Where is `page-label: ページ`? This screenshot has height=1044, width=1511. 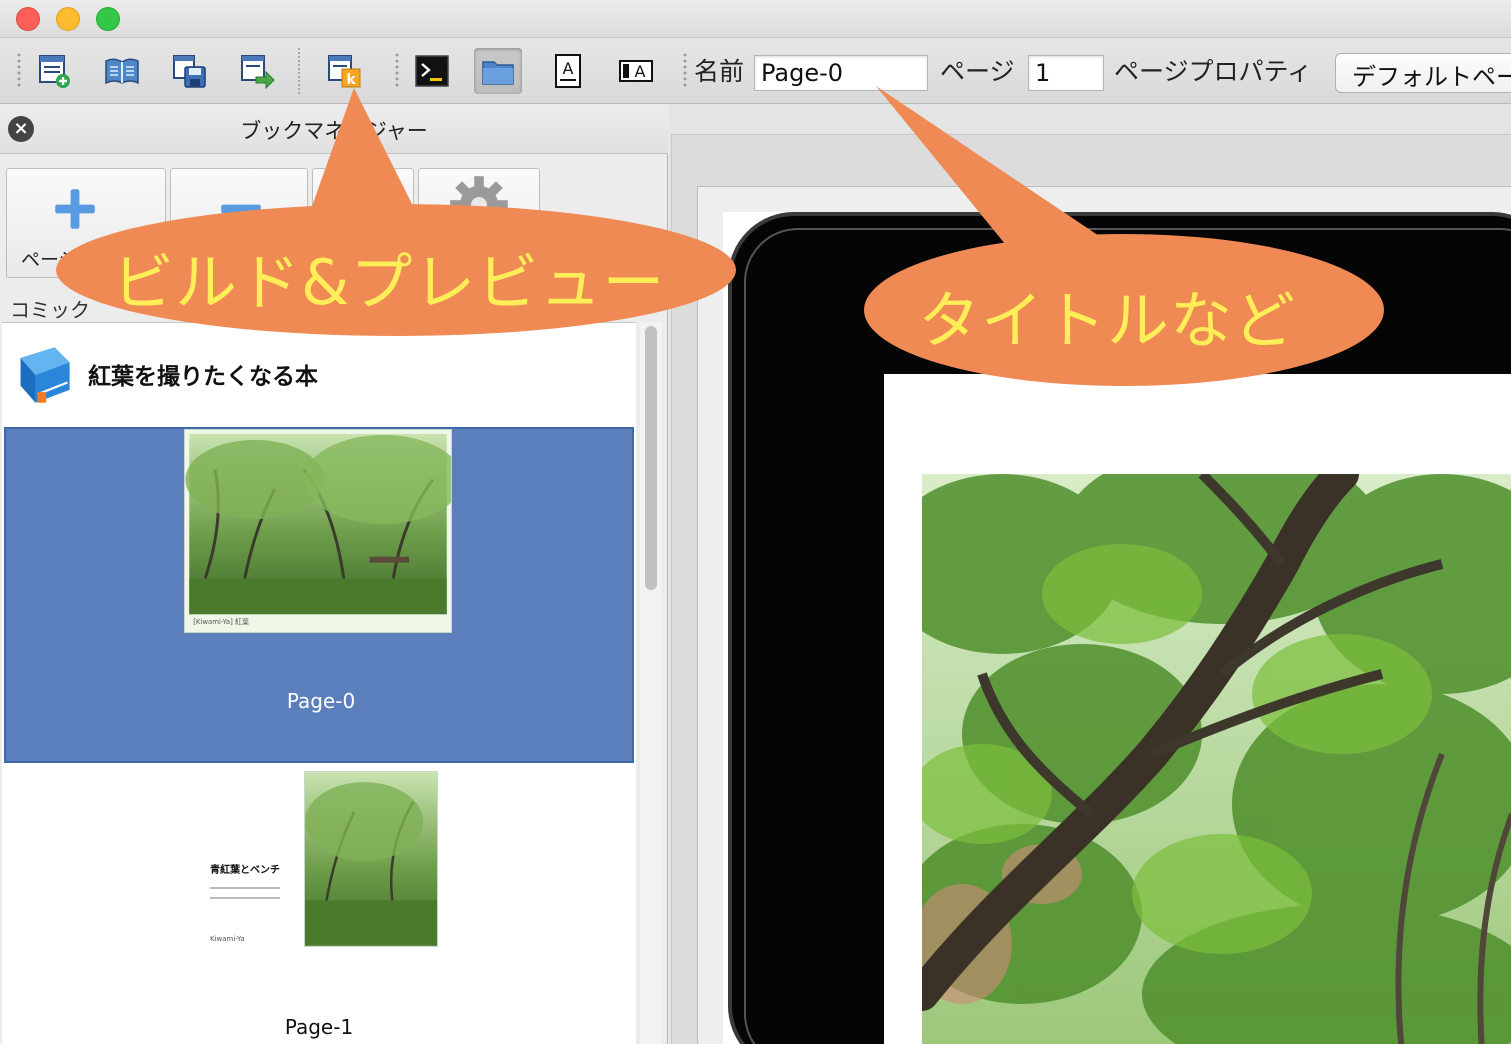 page-label: ページ is located at coordinates (977, 71).